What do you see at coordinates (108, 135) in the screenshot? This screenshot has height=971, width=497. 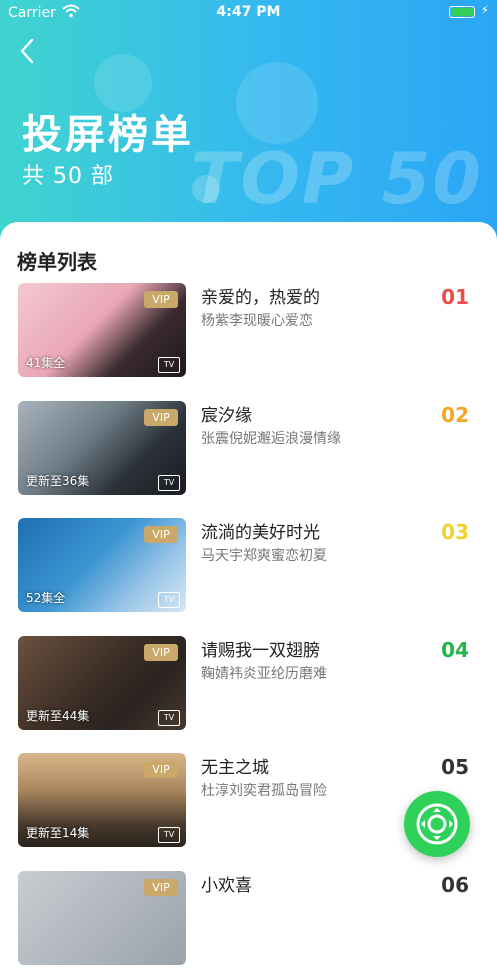 I see `page-title: 投屏榜单` at bounding box center [108, 135].